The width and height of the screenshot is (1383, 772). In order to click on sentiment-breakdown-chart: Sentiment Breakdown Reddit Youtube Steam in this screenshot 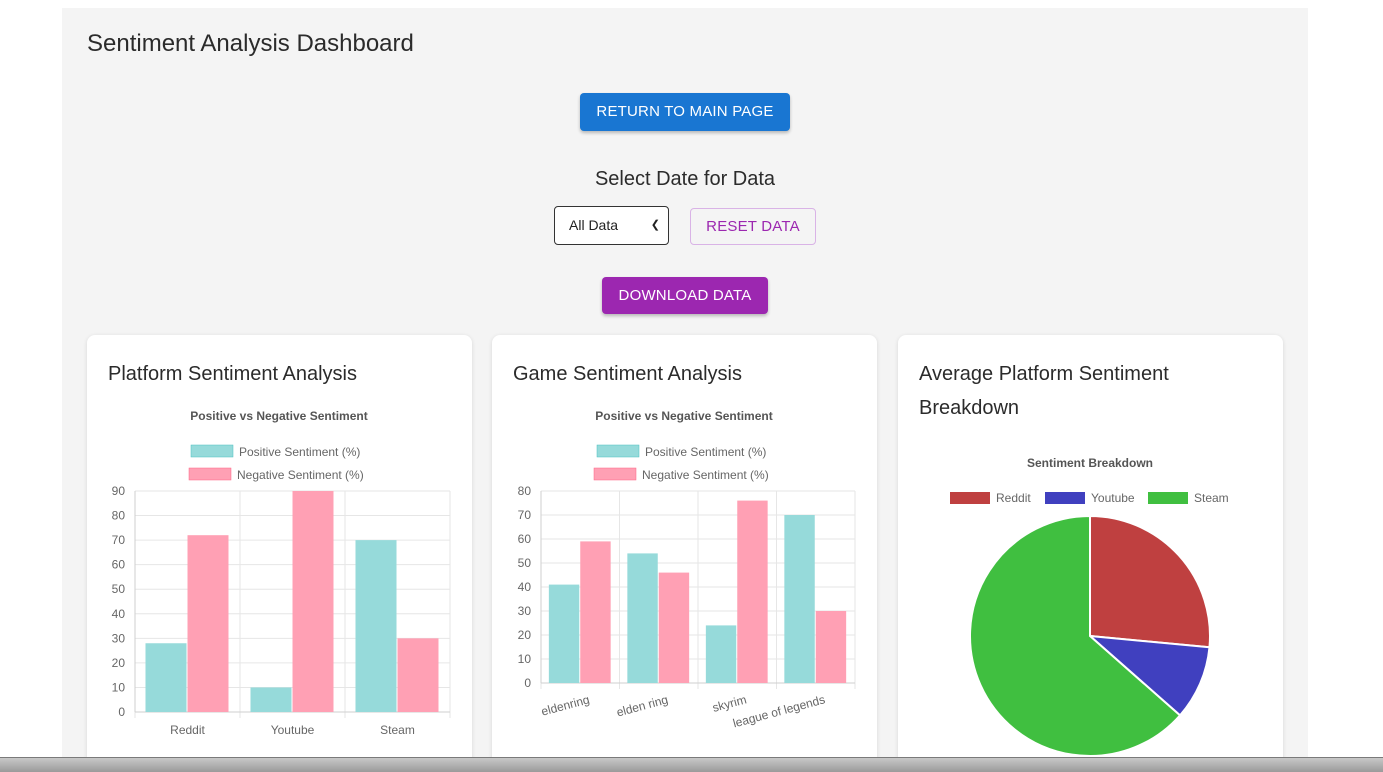, I will do `click(1089, 606)`.